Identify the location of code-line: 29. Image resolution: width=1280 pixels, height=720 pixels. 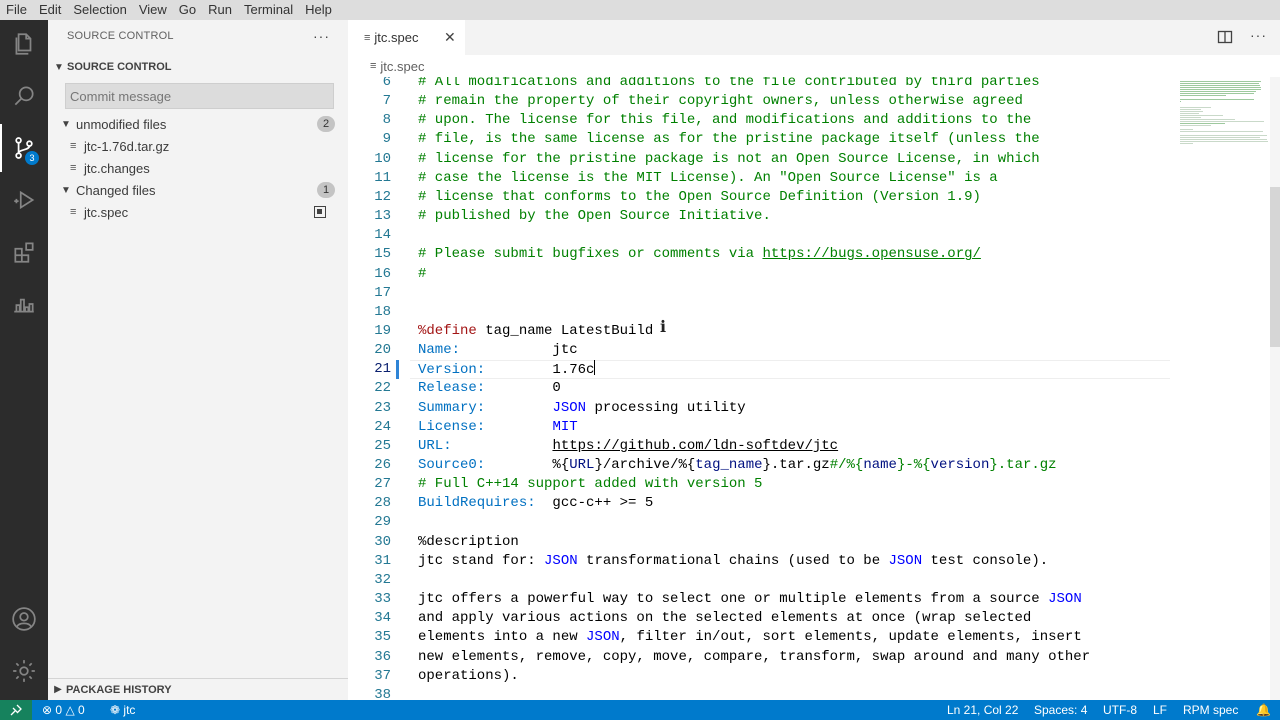
(759, 522).